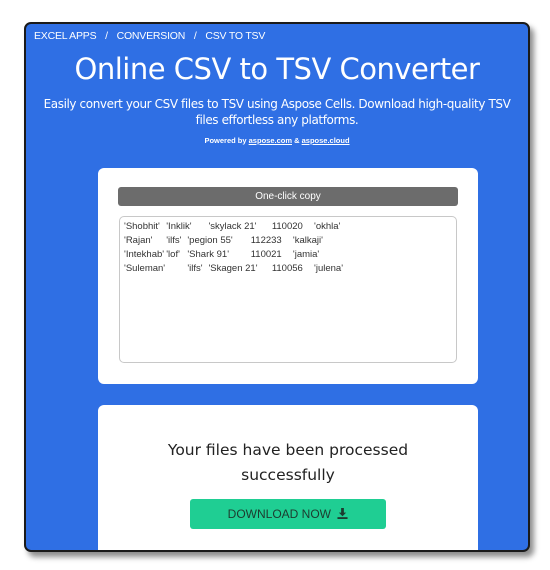 Image resolution: width=550 pixels, height=570 pixels. What do you see at coordinates (277, 69) in the screenshot?
I see `page-title: Online CSV to TSV Converter` at bounding box center [277, 69].